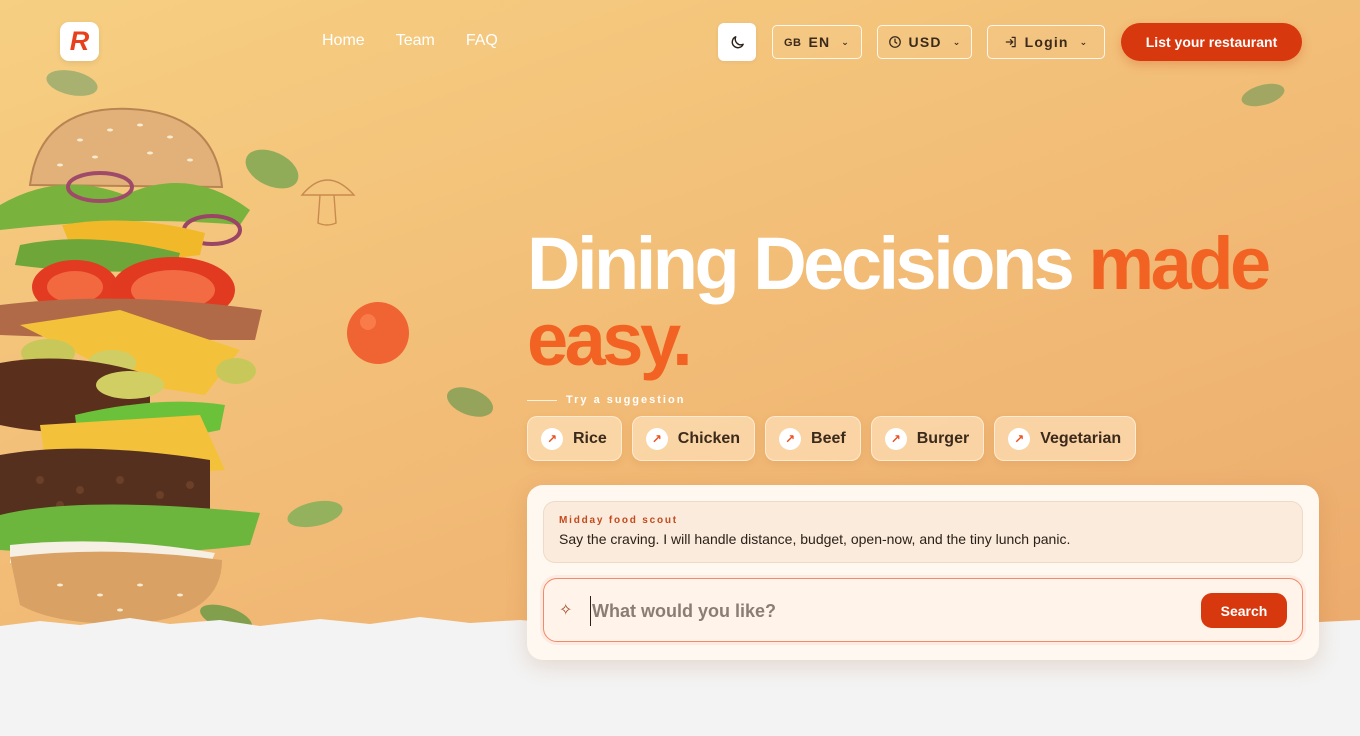 The image size is (1360, 736). What do you see at coordinates (343, 41) in the screenshot?
I see `nav-home: Home` at bounding box center [343, 41].